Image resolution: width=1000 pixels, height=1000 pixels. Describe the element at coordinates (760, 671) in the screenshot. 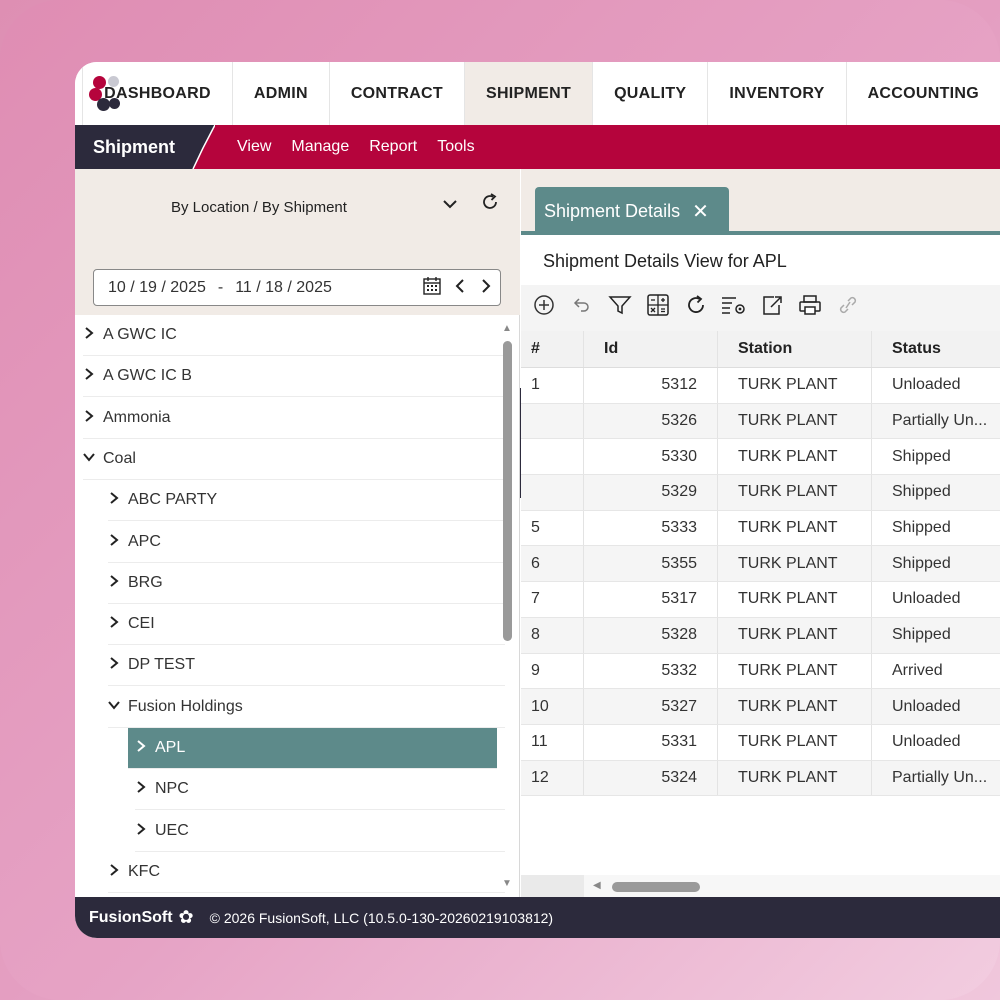

I see `table-row: 9 5332 TURK PLANT Arrived` at that location.